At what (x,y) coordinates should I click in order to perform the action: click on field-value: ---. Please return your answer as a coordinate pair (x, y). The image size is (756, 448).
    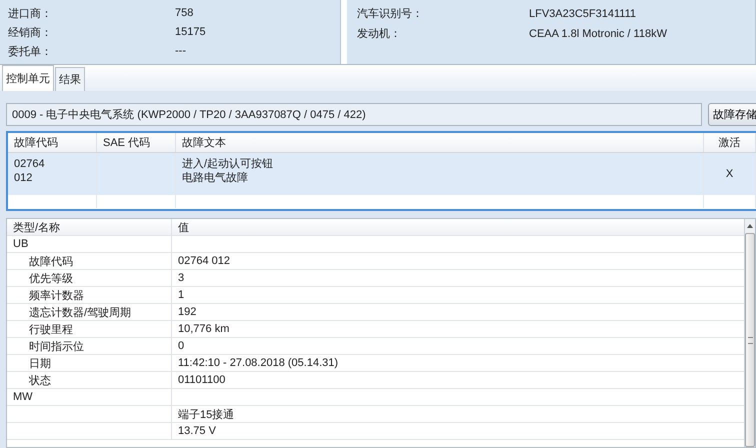
    Looking at the image, I should click on (180, 51).